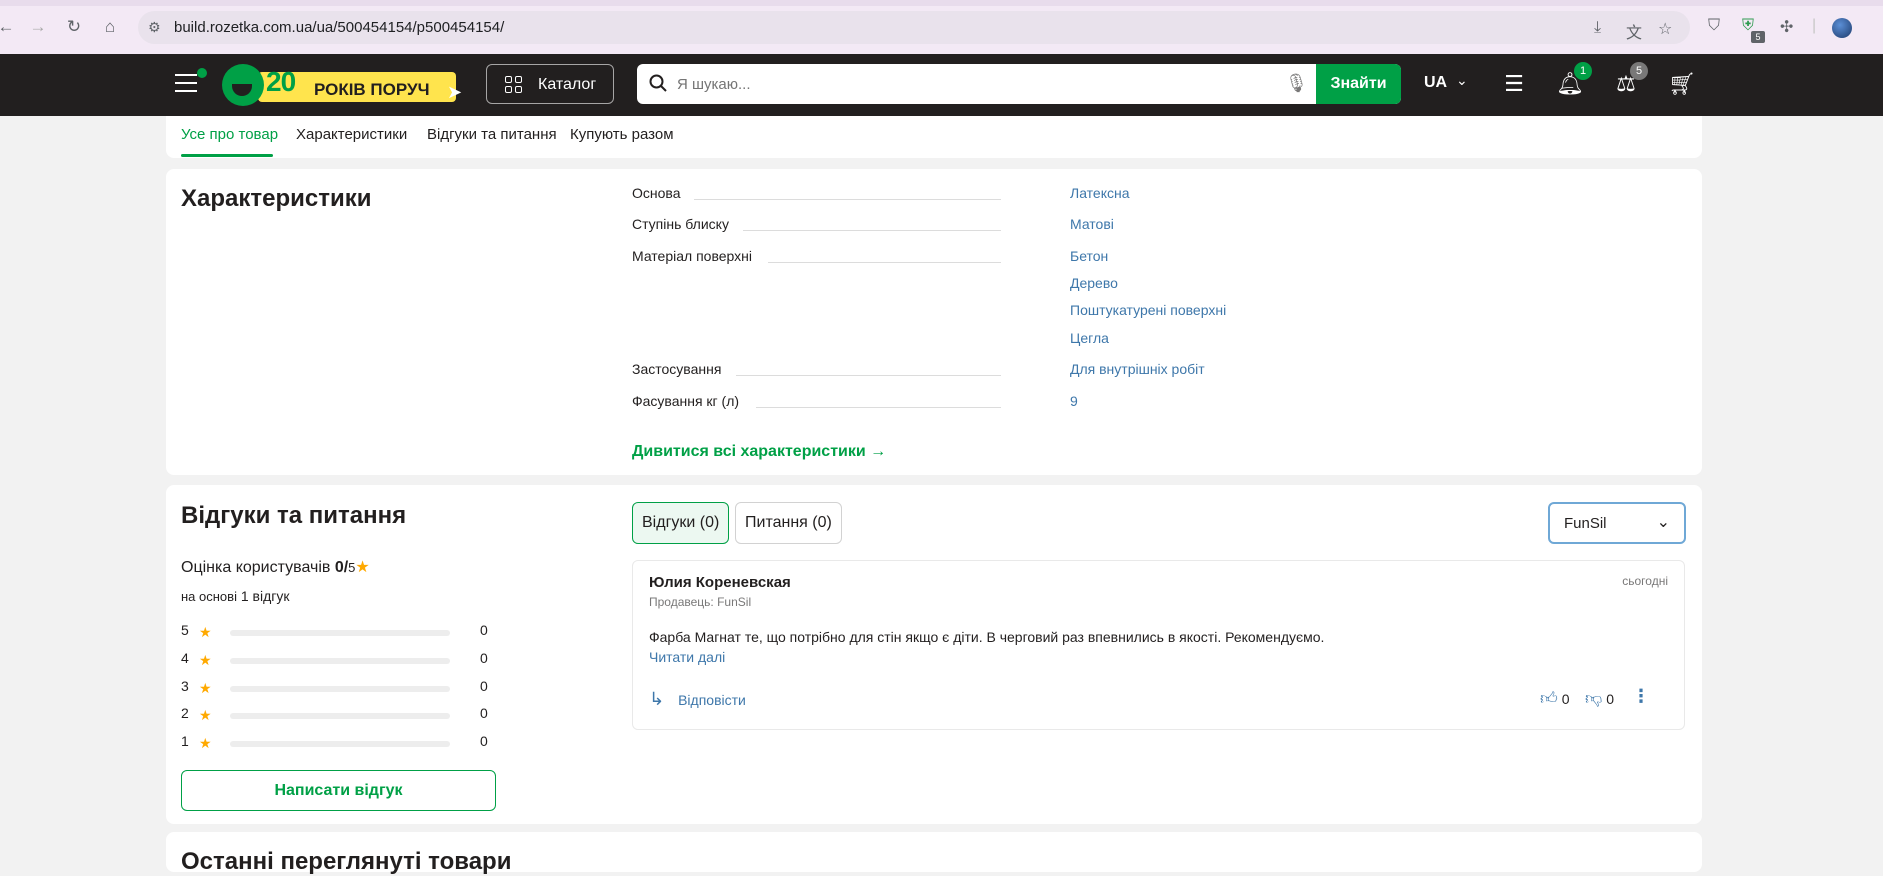 The height and width of the screenshot is (876, 1883). I want to click on rating-star-icon: ★, so click(362, 567).